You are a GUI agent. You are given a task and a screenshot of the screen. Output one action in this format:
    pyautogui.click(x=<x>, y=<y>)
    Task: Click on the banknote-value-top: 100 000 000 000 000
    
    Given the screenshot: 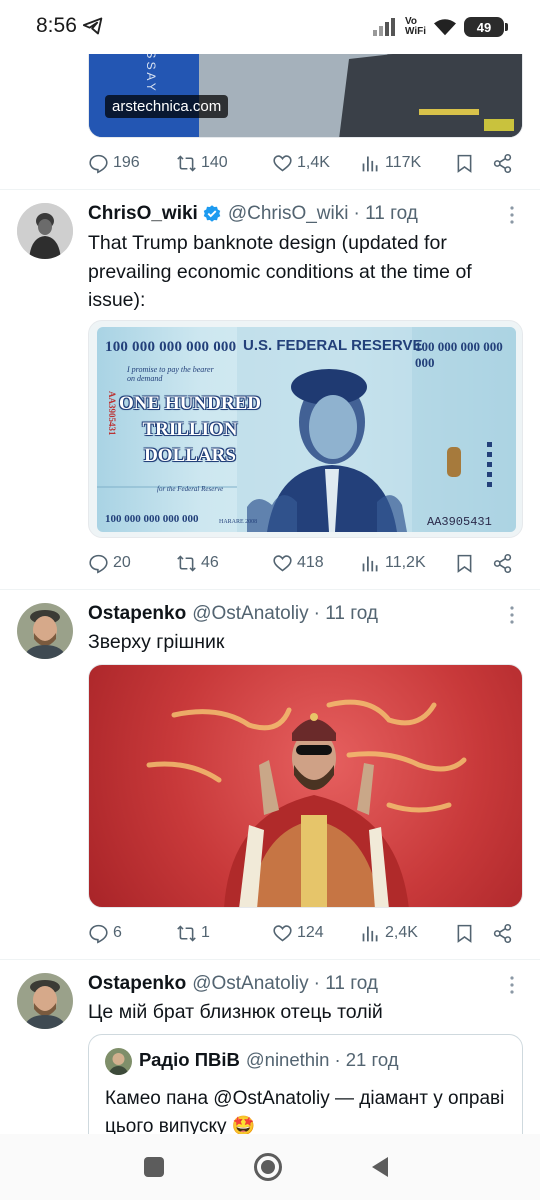 What is the action you would take?
    pyautogui.click(x=171, y=347)
    